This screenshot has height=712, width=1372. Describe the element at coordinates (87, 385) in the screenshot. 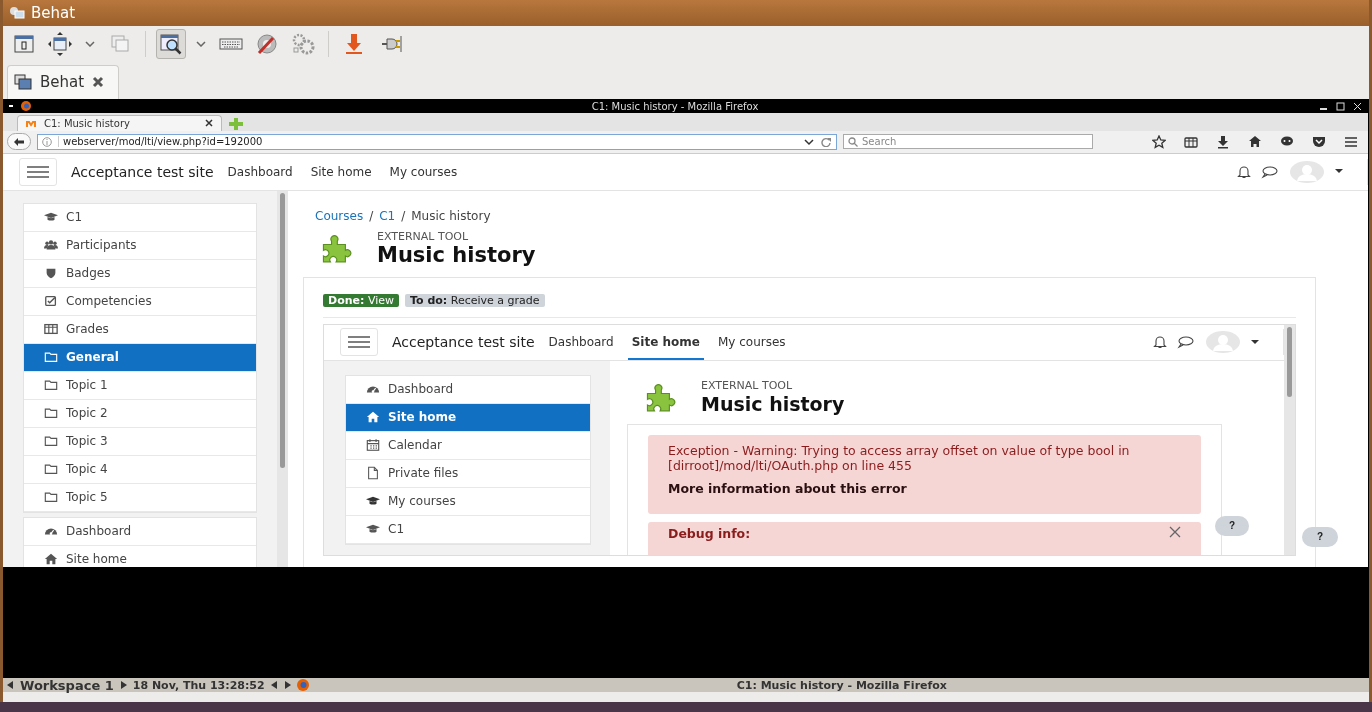

I see `item-label: Topic 1` at that location.